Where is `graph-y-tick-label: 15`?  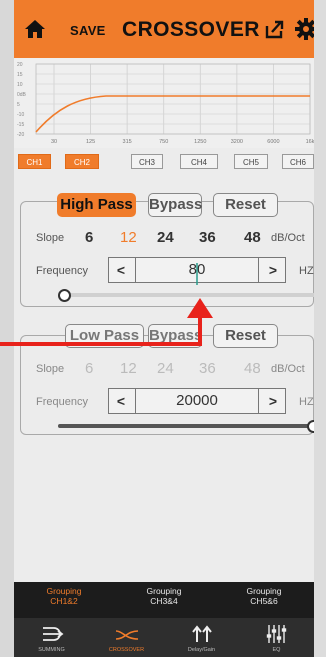 graph-y-tick-label: 15 is located at coordinates (20, 75).